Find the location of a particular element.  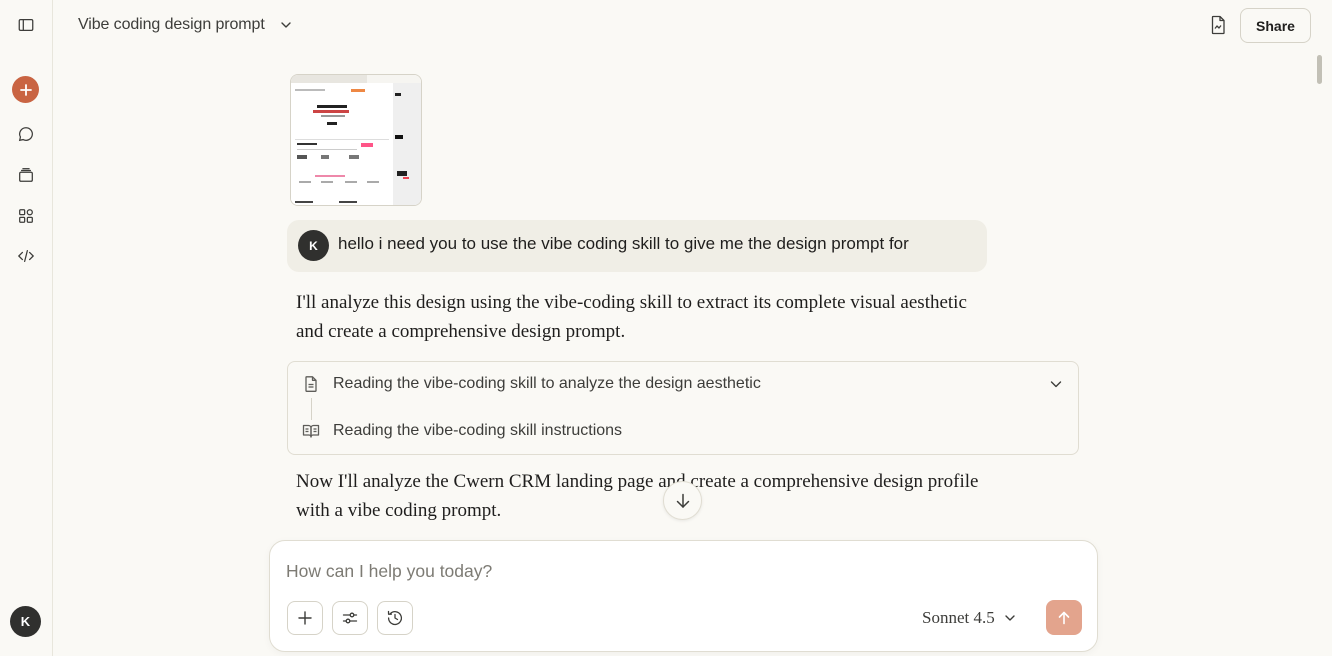

projects-icon is located at coordinates (26, 175).